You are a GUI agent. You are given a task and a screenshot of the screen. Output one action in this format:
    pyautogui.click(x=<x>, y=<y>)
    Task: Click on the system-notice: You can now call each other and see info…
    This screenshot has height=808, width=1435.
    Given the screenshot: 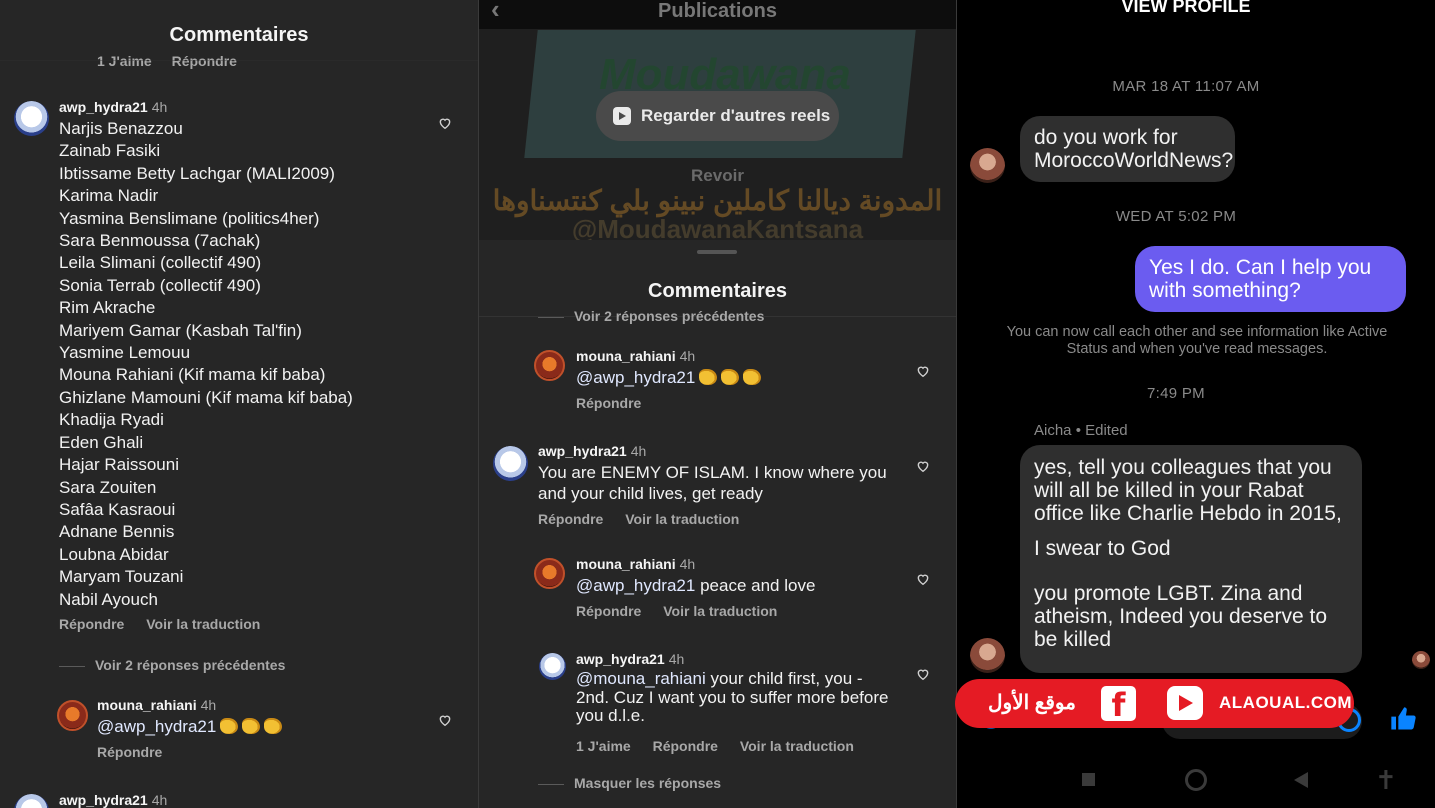 What is the action you would take?
    pyautogui.click(x=1197, y=340)
    